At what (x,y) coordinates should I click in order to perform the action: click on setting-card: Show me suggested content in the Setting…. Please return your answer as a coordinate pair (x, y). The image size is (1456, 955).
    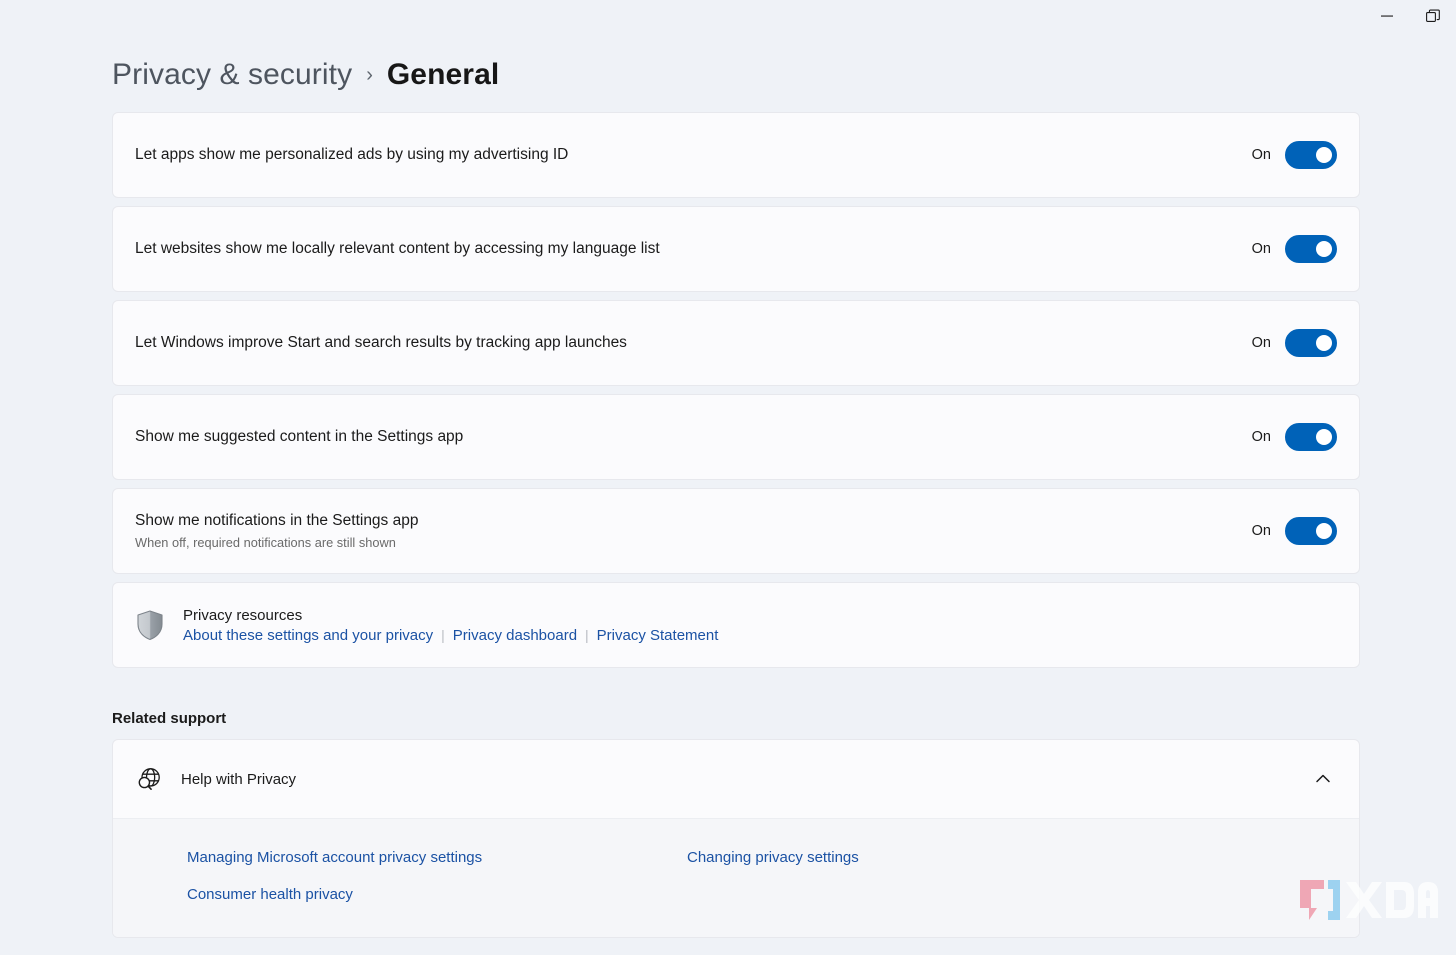
    Looking at the image, I should click on (736, 437).